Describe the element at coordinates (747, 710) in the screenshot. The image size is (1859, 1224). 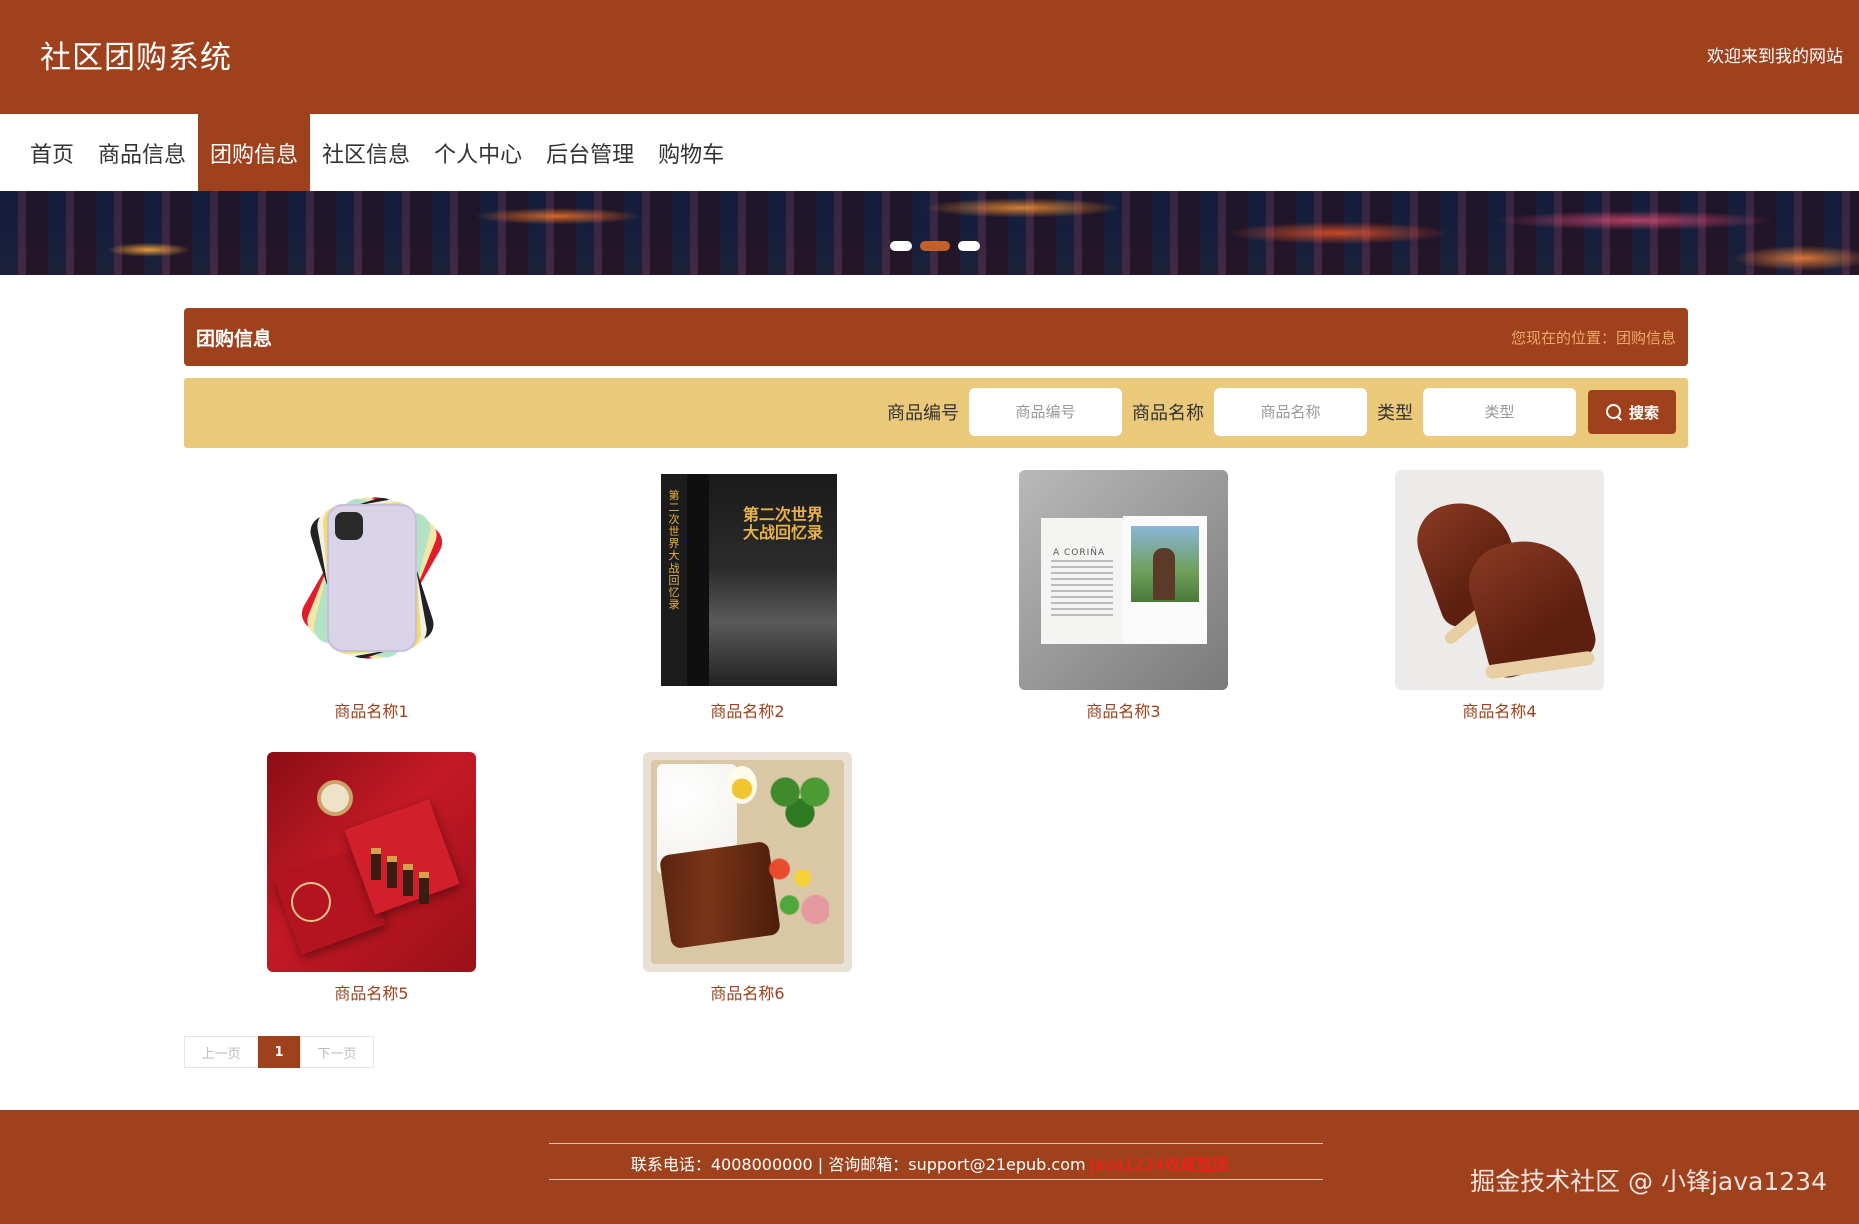
I see `product-name: 商品名称2` at that location.